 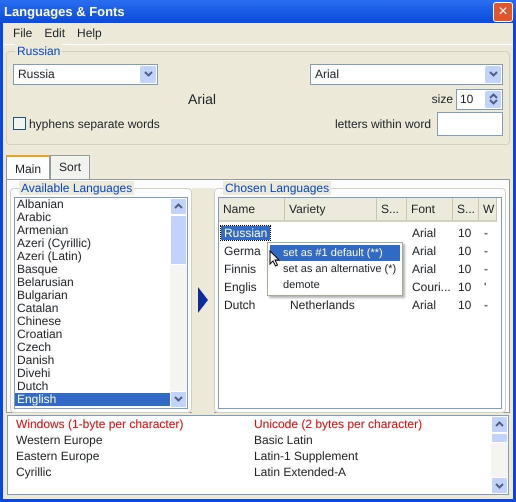 What do you see at coordinates (239, 305) in the screenshot?
I see `table-cell-text: Dutch` at bounding box center [239, 305].